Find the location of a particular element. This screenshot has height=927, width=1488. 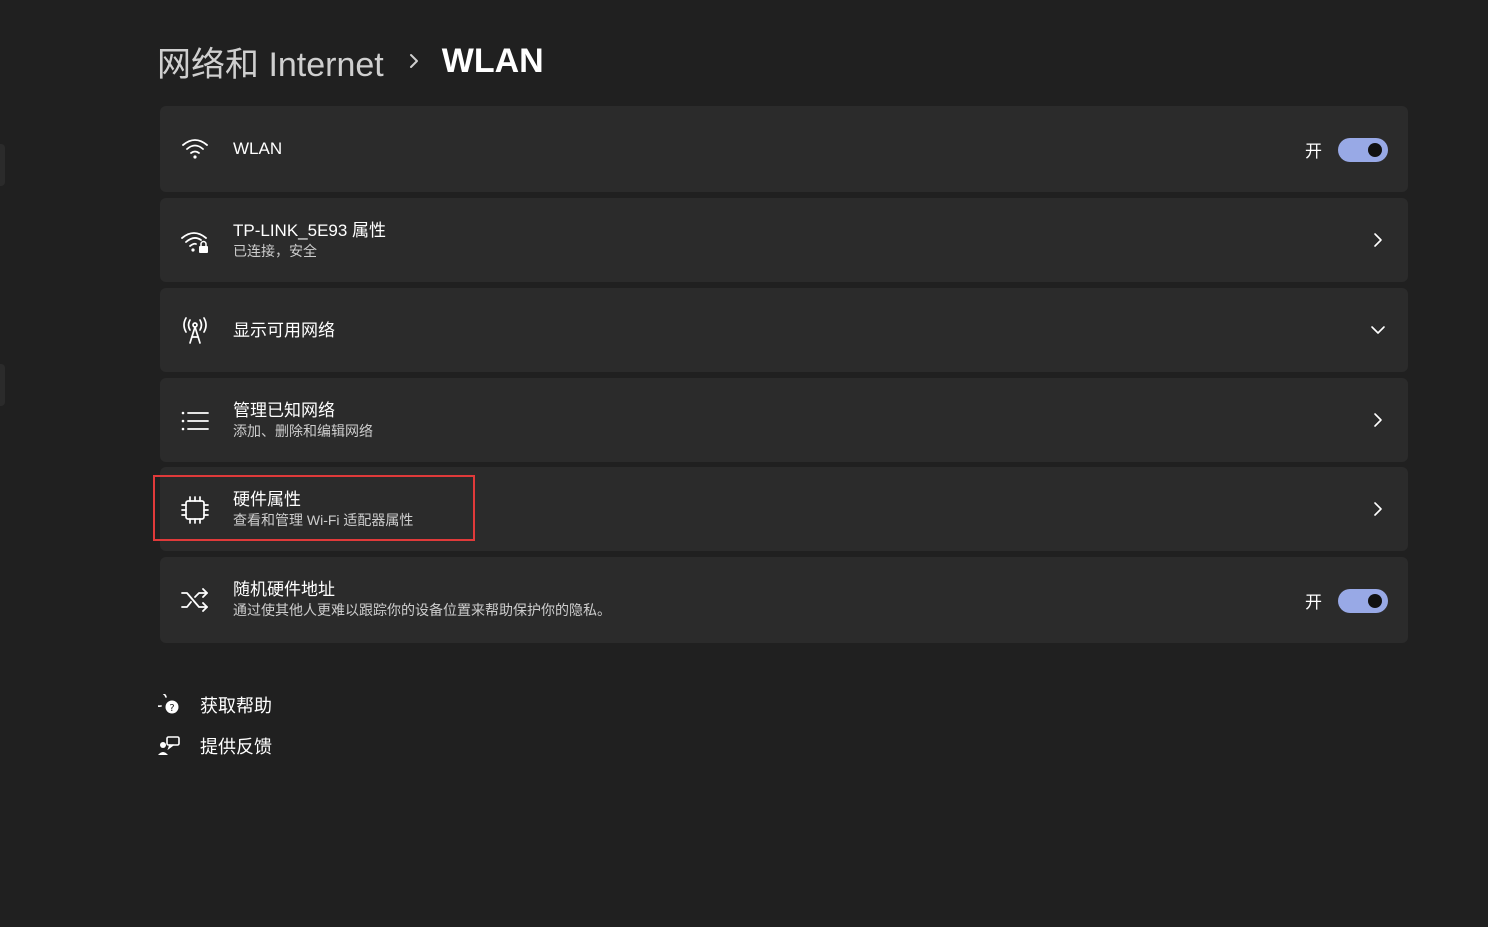

hardware-properties-subtitle: 查看和管理 Wi-Fi 适配器属性 is located at coordinates (323, 520).